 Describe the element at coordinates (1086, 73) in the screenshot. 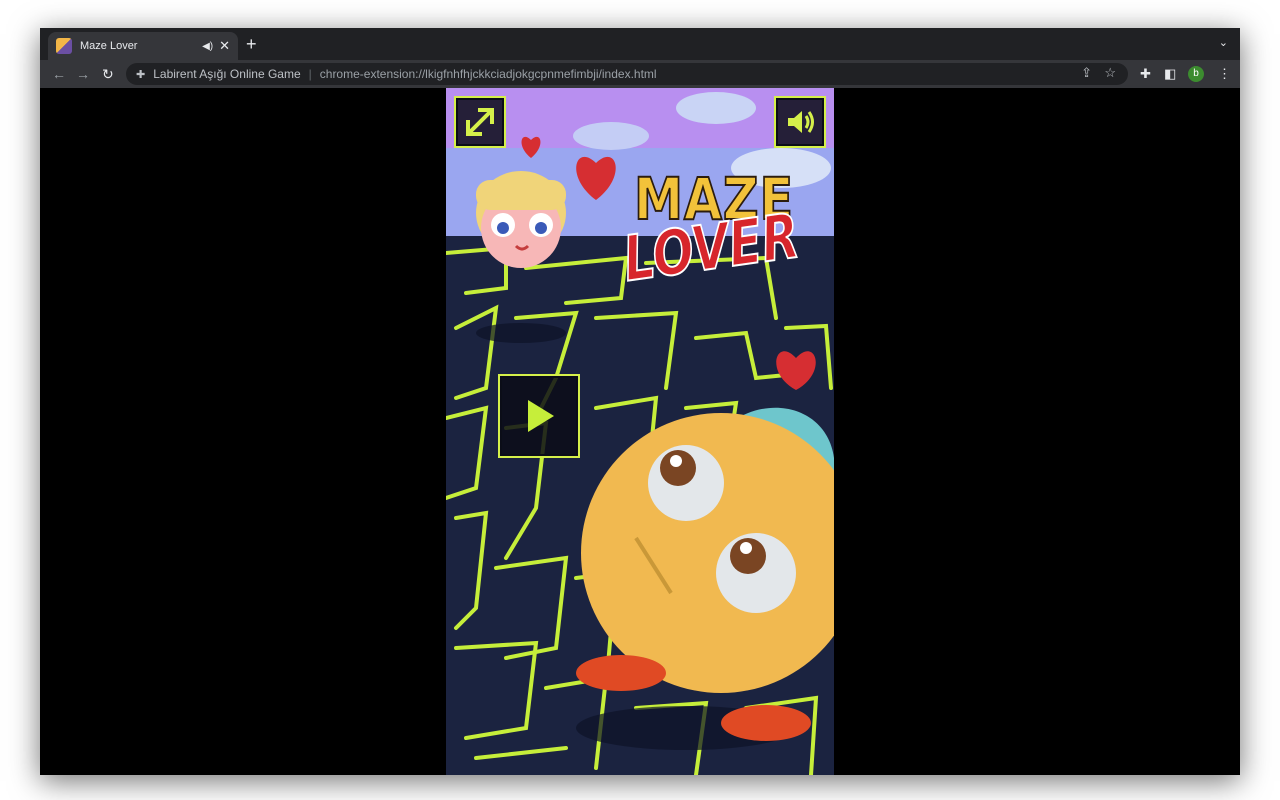

I see `share-icon: ⇪` at that location.